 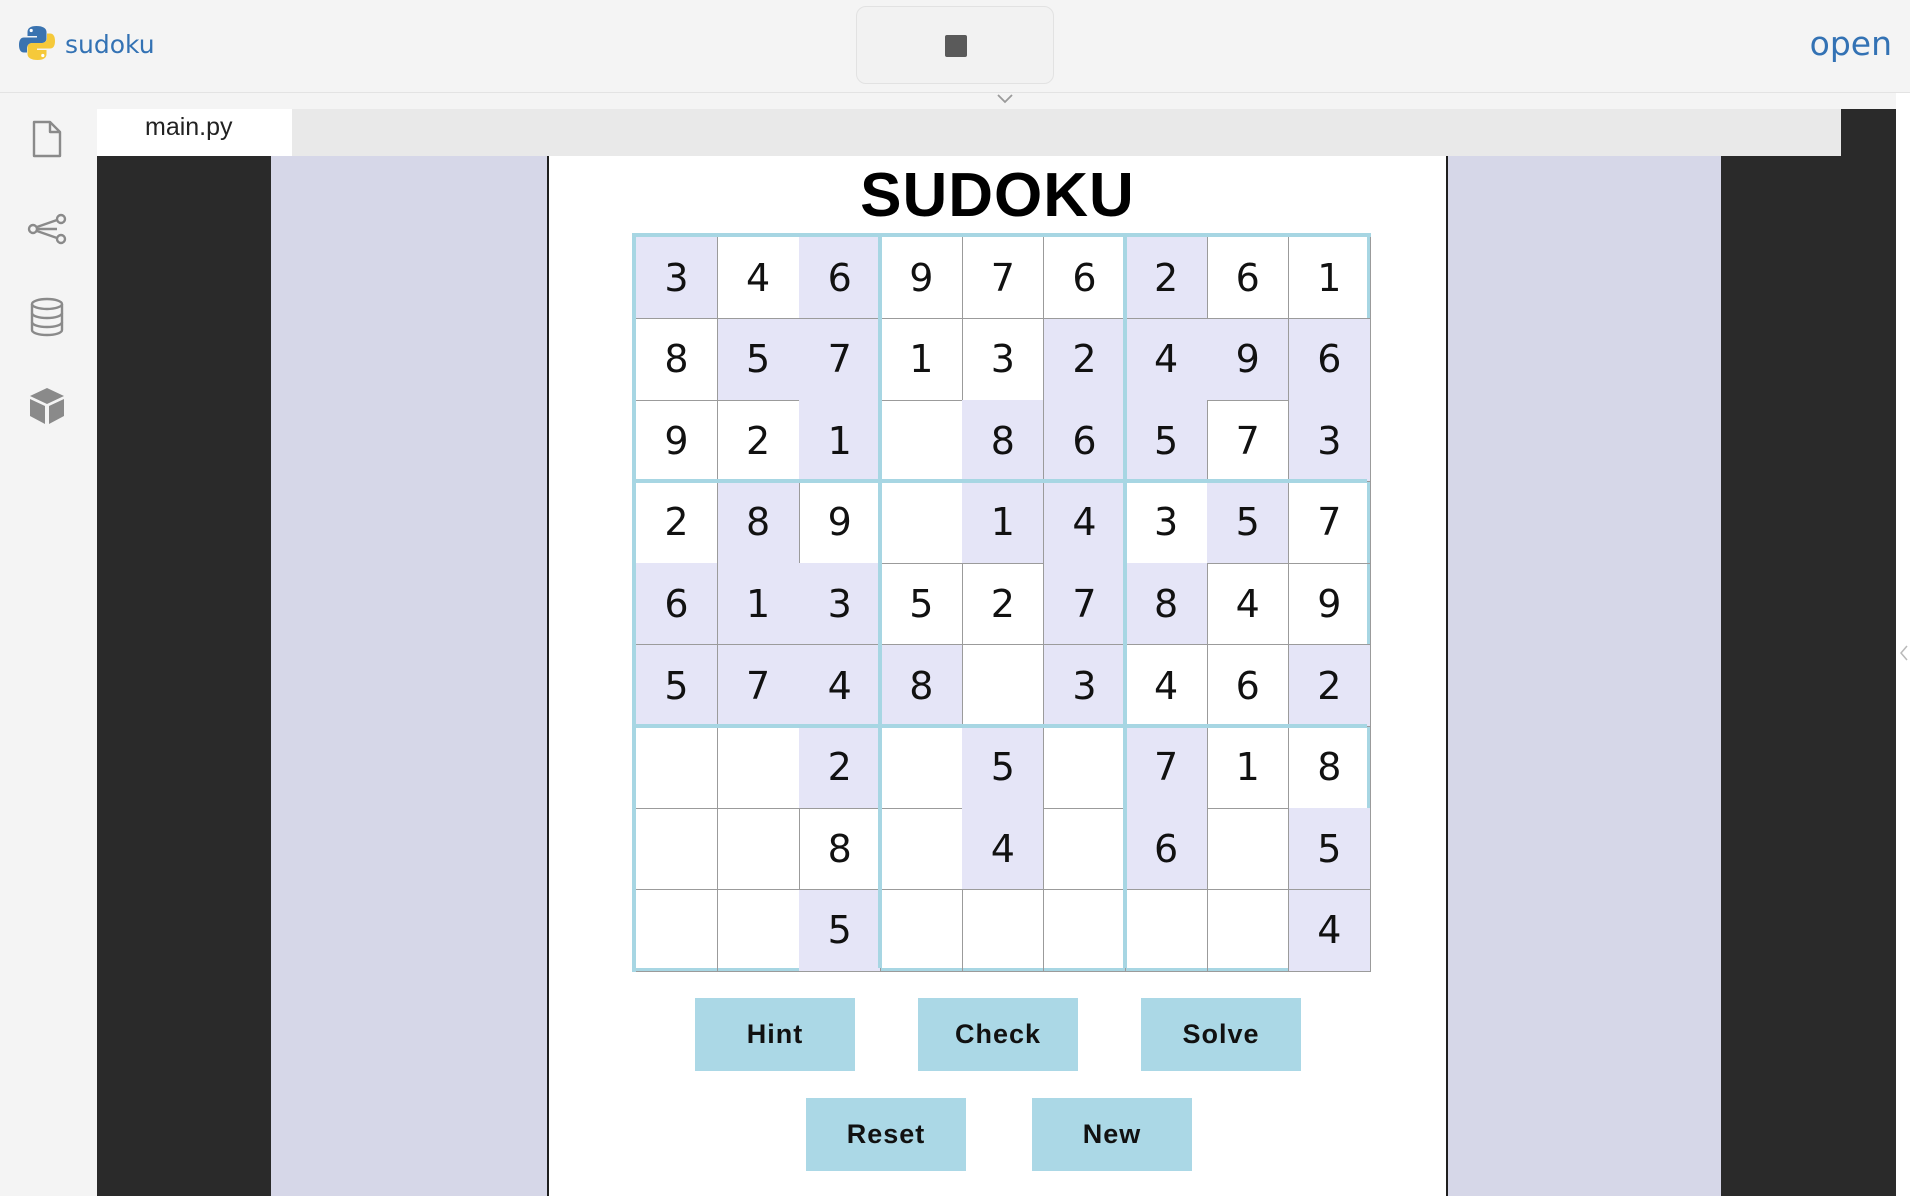 I want to click on check-button: Check, so click(x=998, y=1034).